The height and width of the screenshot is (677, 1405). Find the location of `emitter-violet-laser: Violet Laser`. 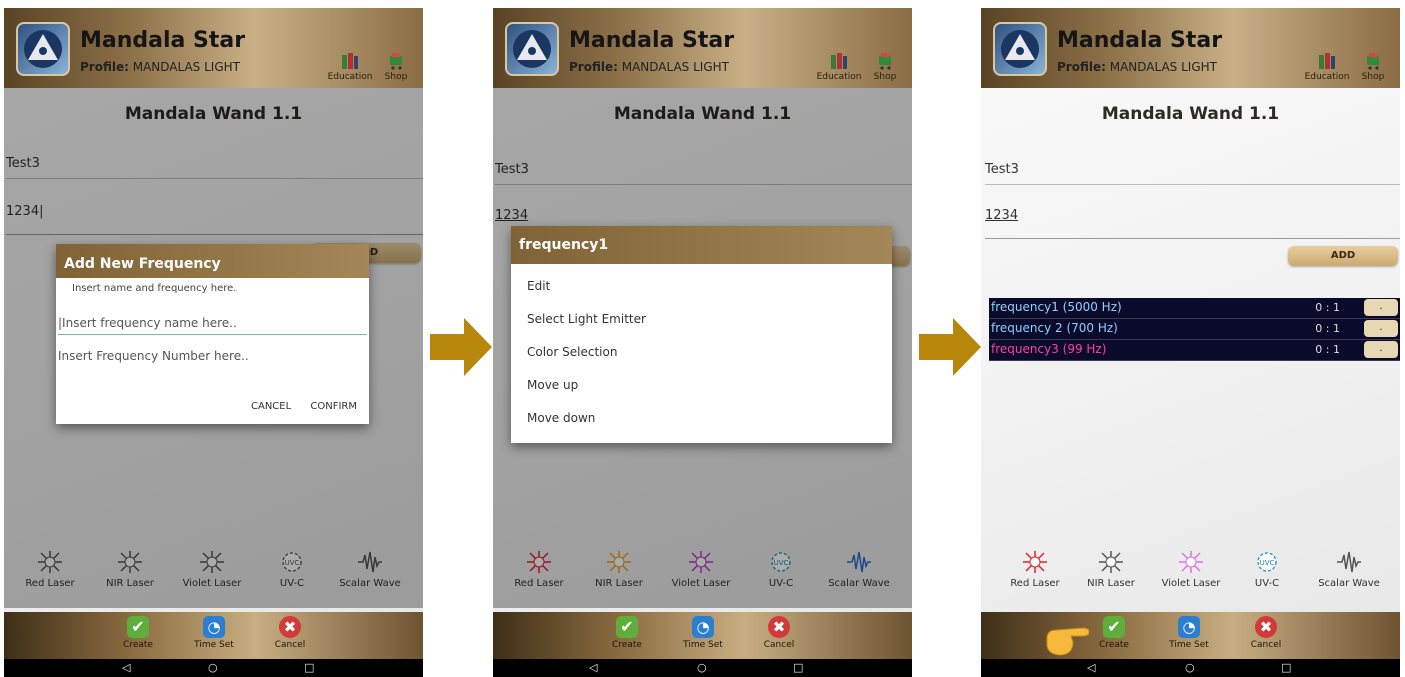

emitter-violet-laser: Violet Laser is located at coordinates (1191, 569).